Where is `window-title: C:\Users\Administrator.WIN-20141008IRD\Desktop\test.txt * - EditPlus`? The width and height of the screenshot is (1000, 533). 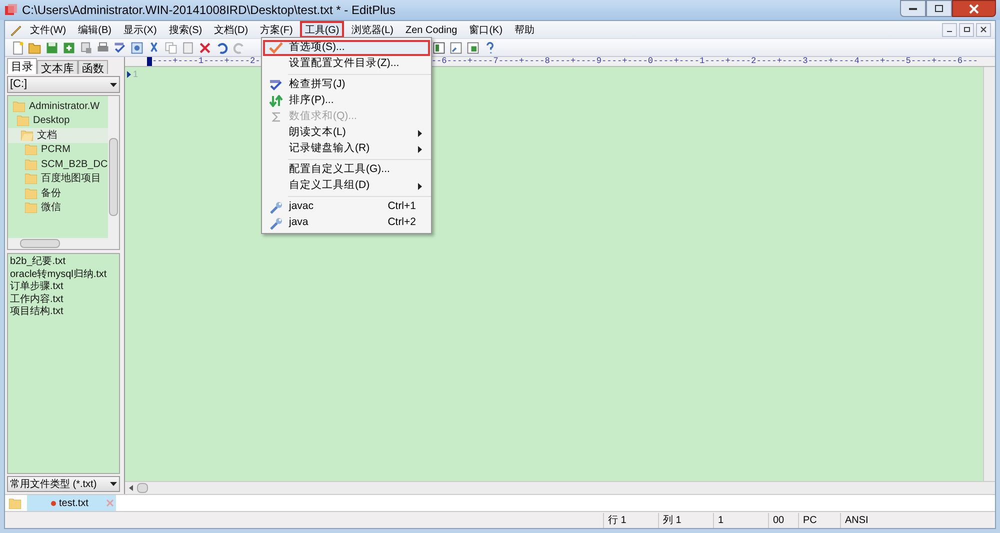
window-title: C:\Users\Administrator.WIN-20141008IRD\Desktop\test.txt * - EditPlus is located at coordinates (209, 10).